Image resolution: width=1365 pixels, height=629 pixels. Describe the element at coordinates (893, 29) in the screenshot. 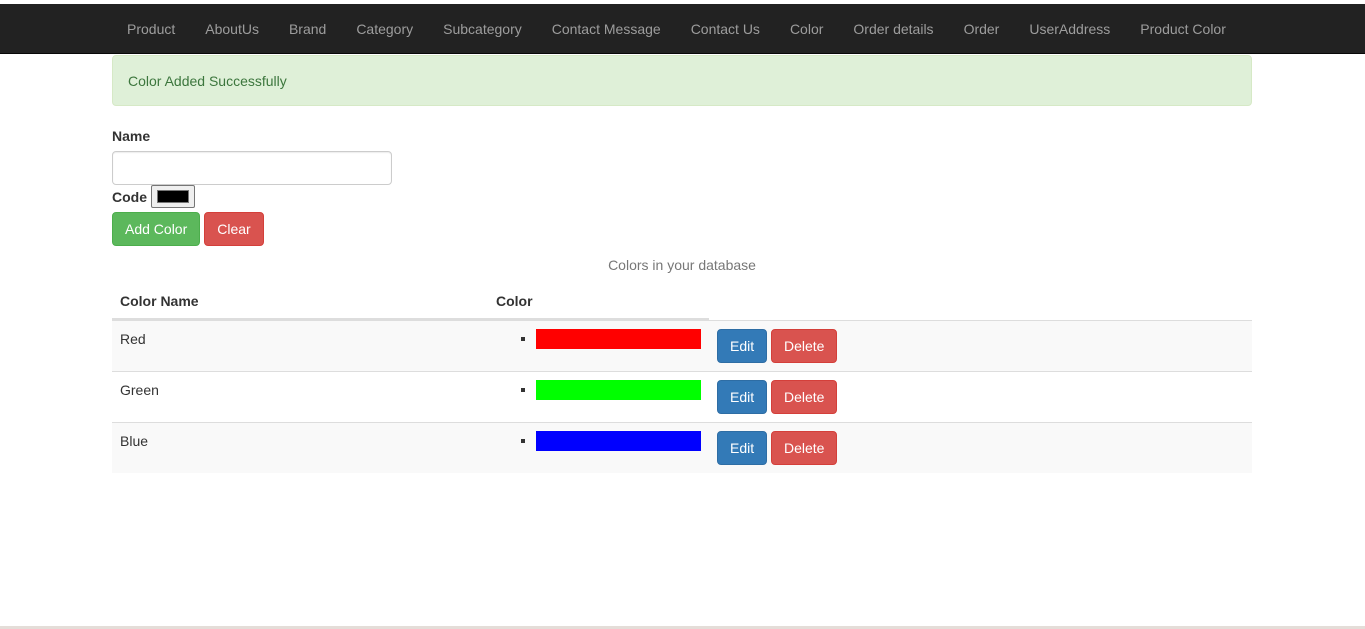

I see `nav-item-order-details: Order details` at that location.